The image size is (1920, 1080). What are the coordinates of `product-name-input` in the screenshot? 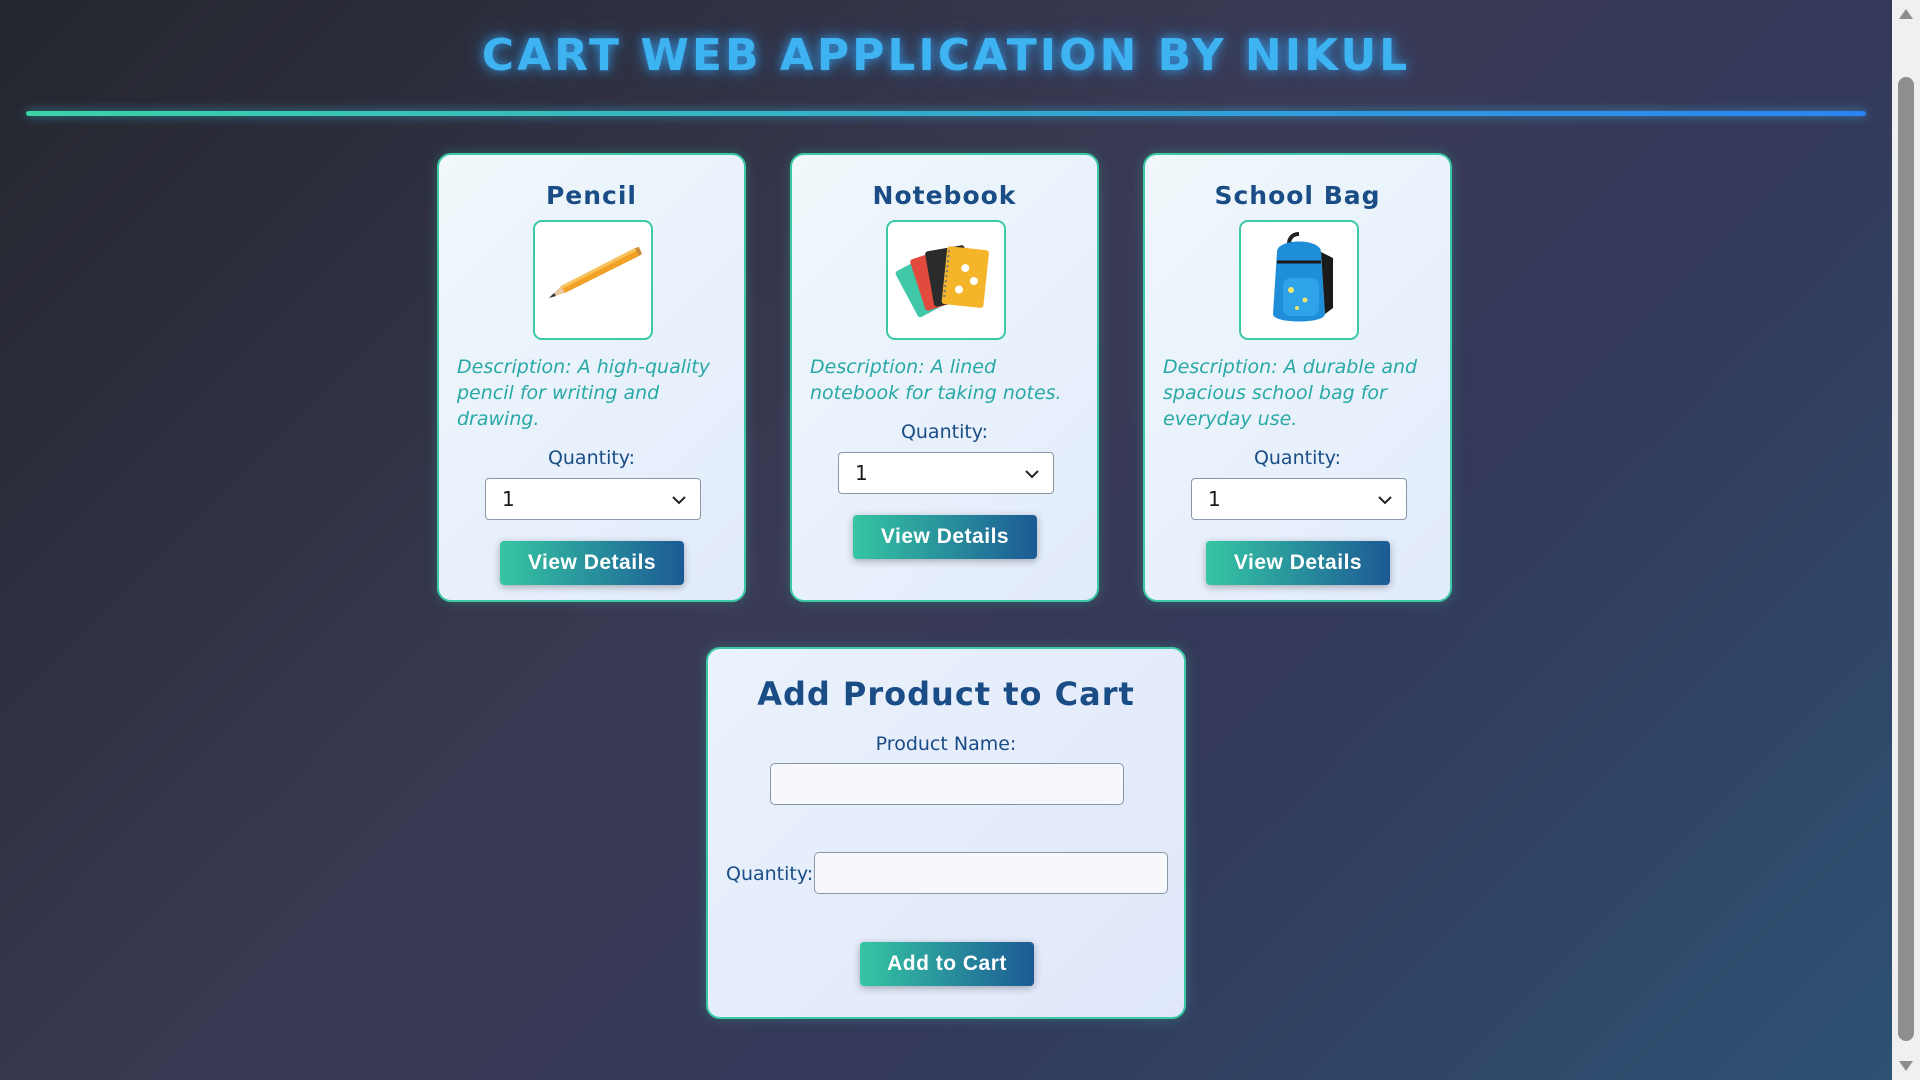 It's located at (947, 784).